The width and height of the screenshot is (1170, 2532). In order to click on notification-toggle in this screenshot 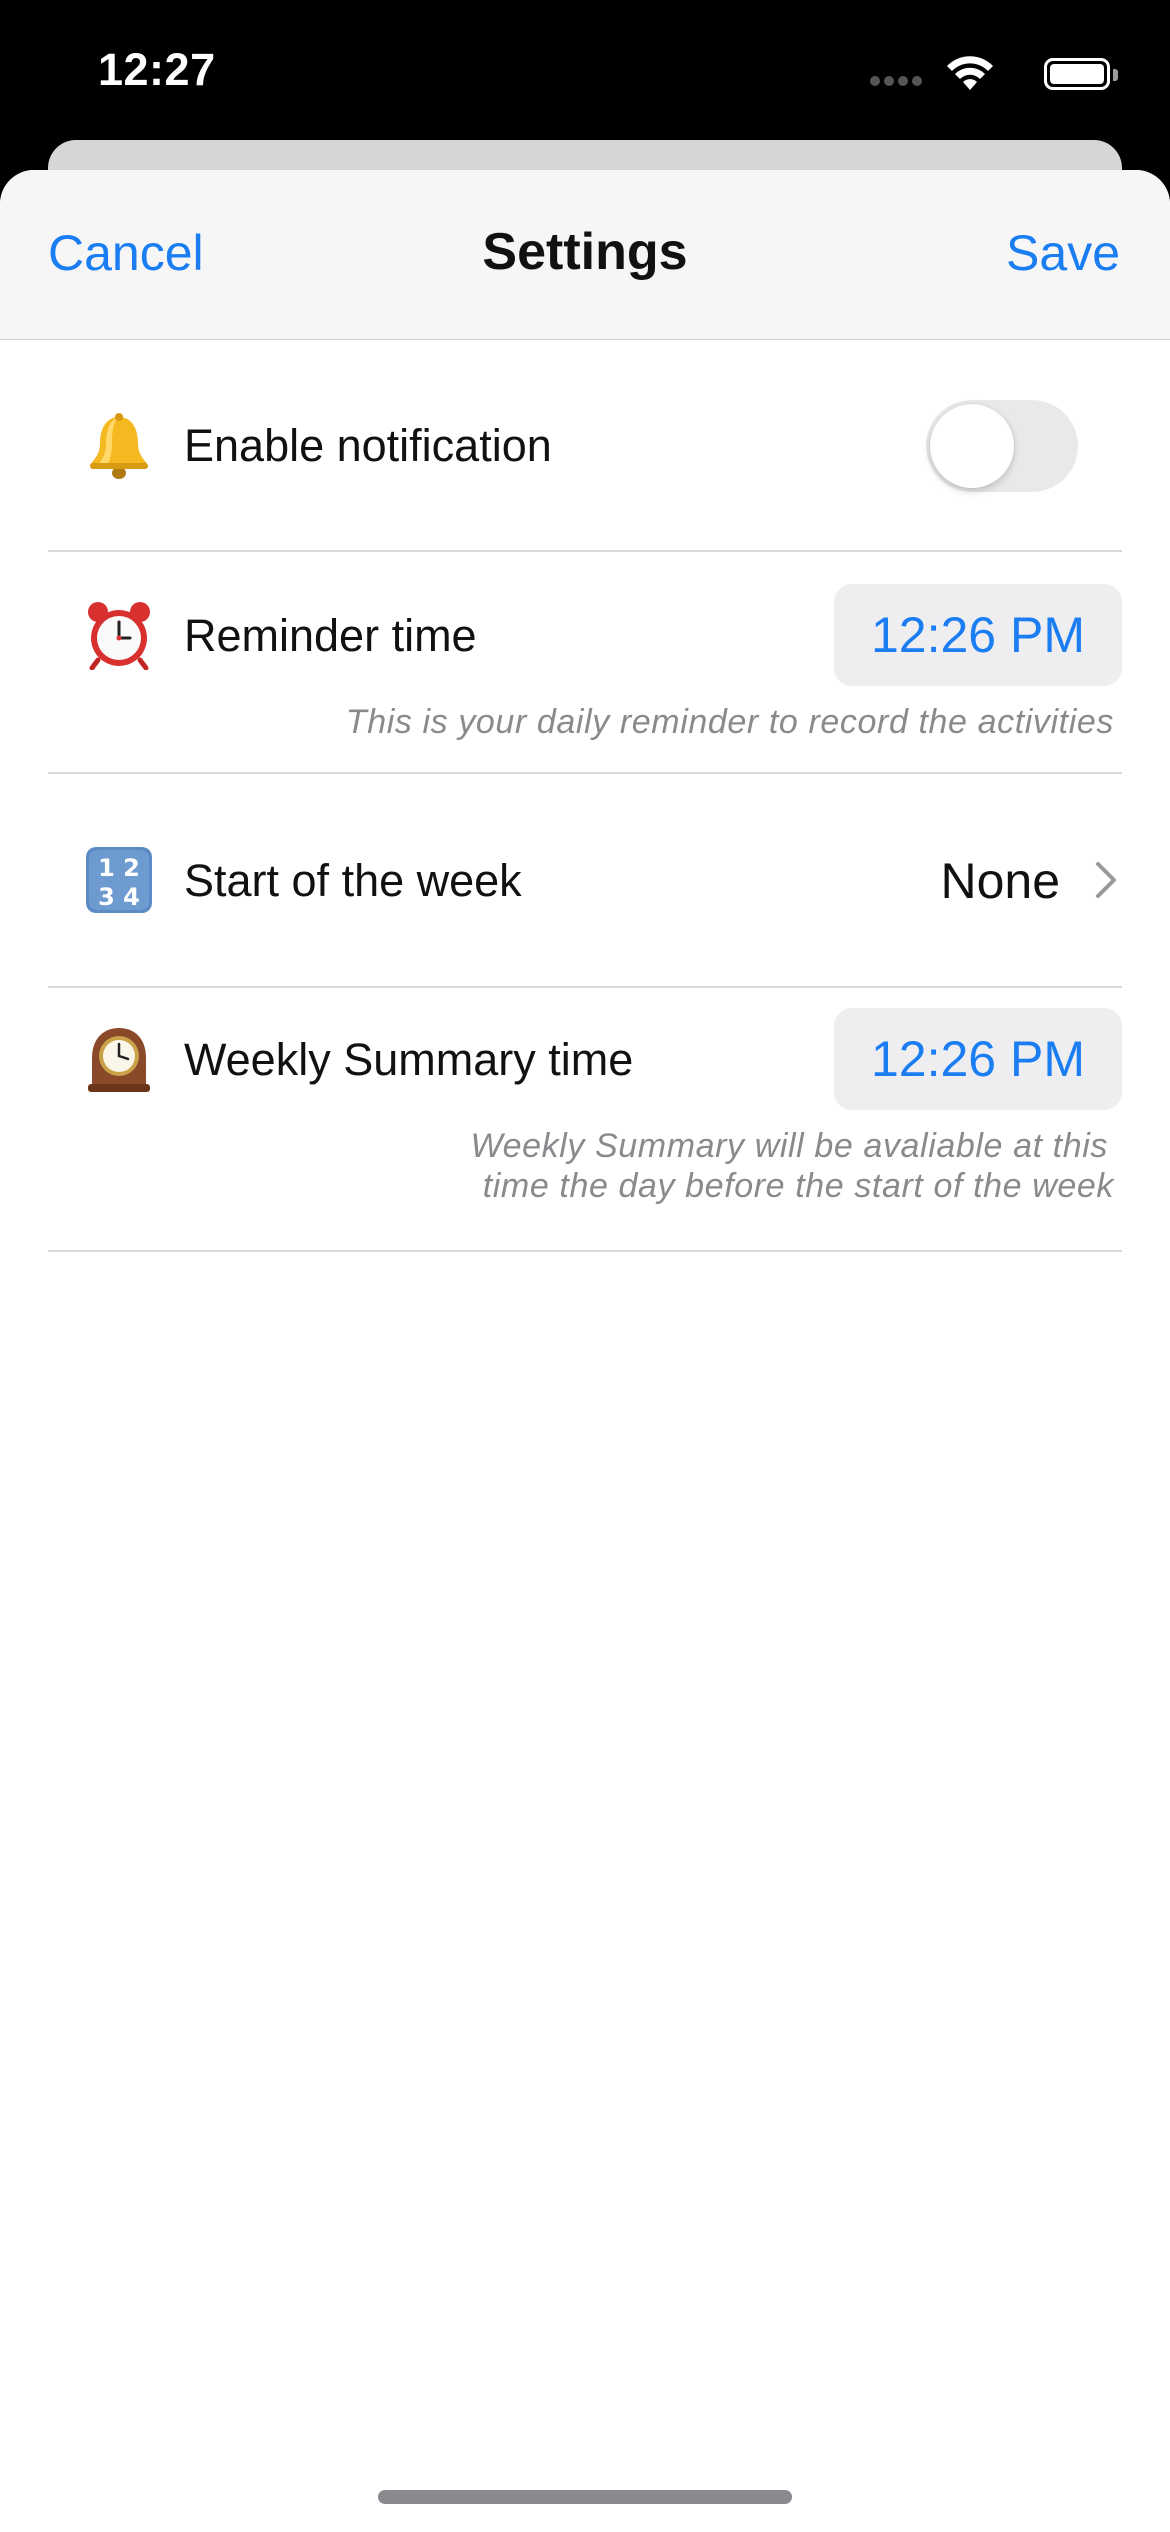, I will do `click(1002, 446)`.